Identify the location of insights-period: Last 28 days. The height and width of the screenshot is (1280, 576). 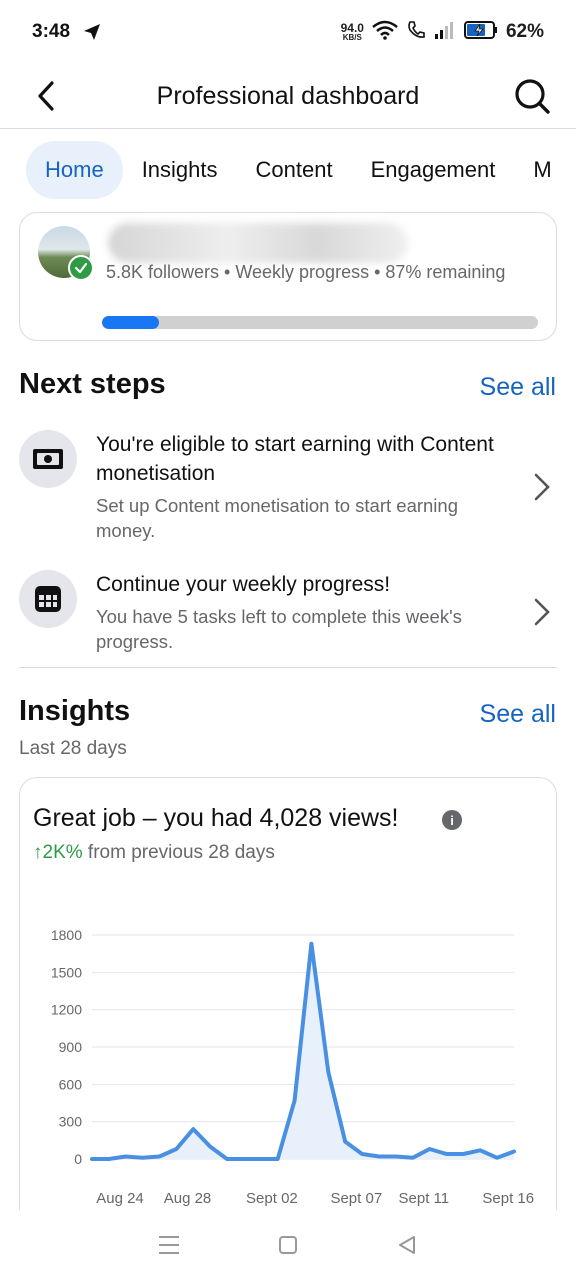
(73, 748).